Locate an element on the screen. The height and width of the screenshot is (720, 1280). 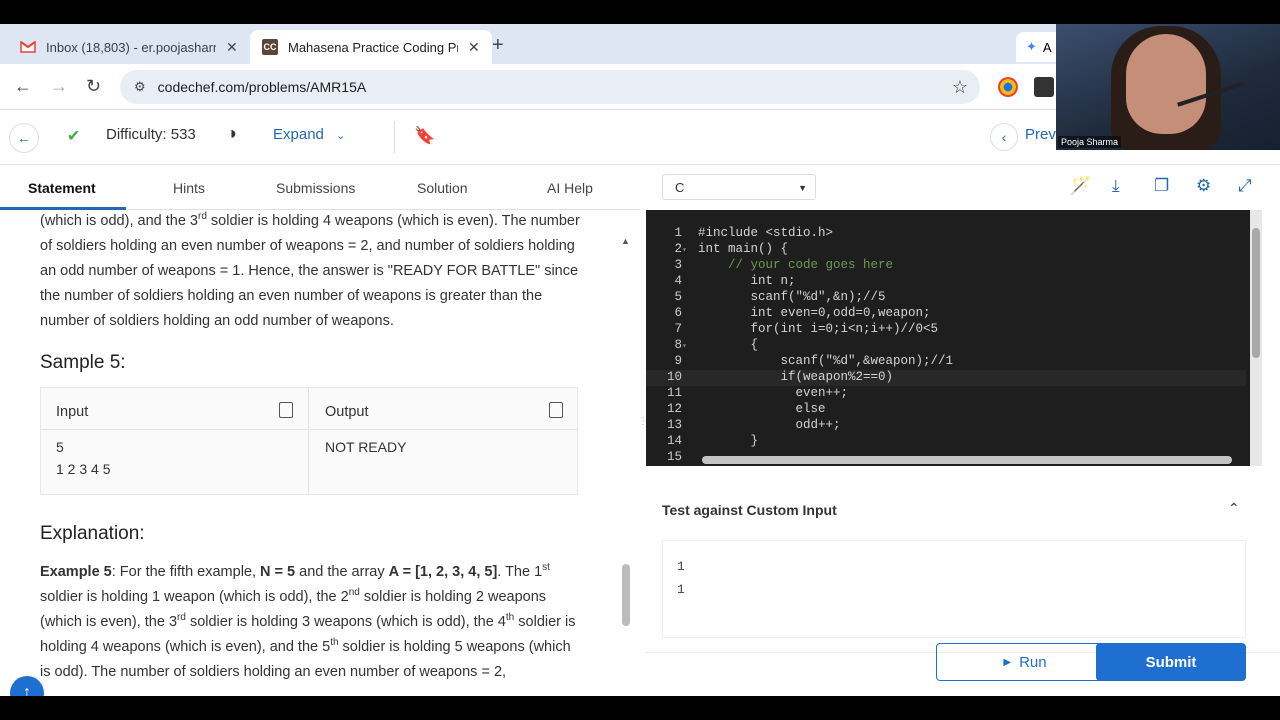
tab-solution: Solution is located at coordinates (442, 188).